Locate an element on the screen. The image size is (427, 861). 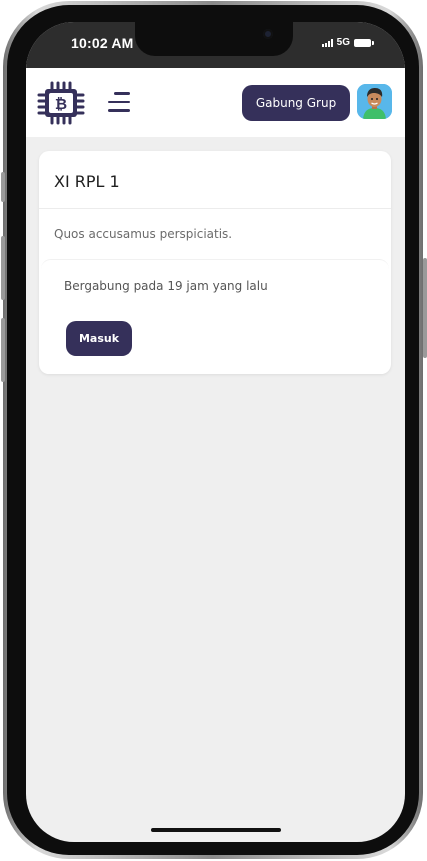
side-button-volume-down is located at coordinates (3, 350).